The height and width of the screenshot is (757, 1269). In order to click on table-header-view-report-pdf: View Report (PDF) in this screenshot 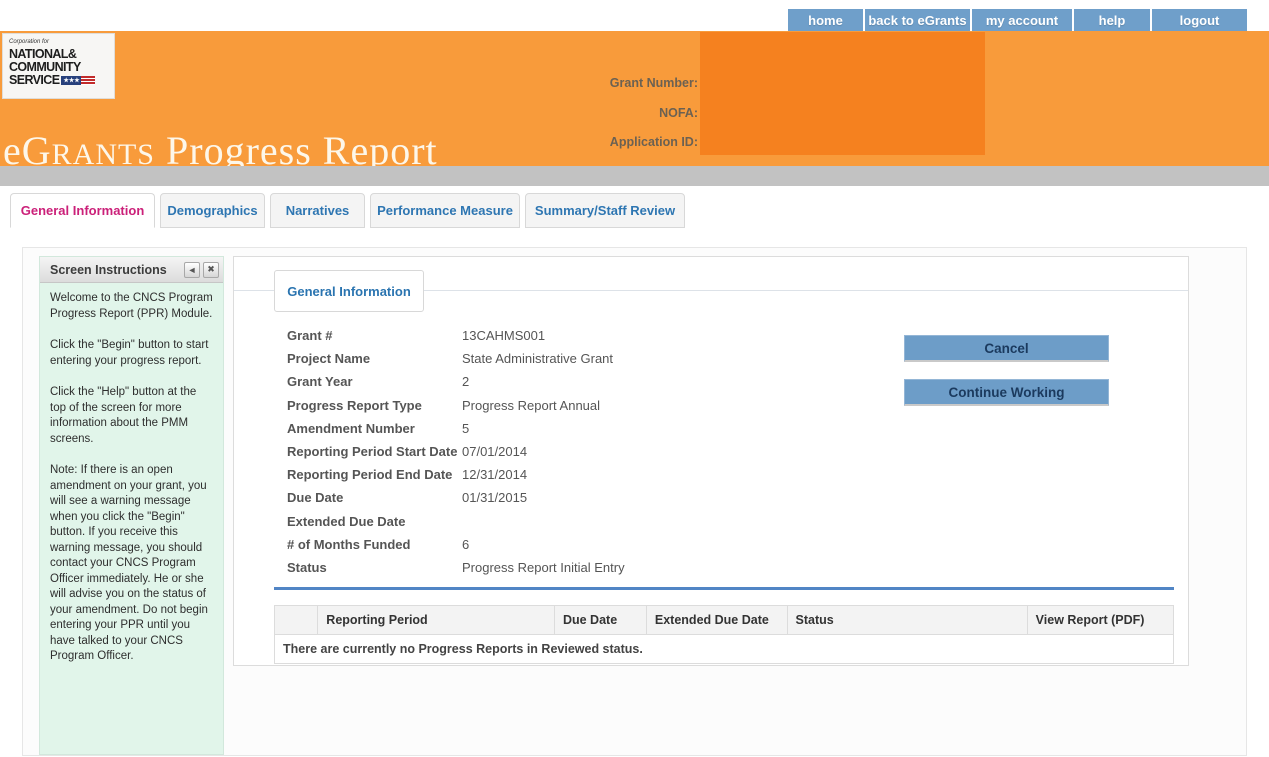, I will do `click(1100, 620)`.